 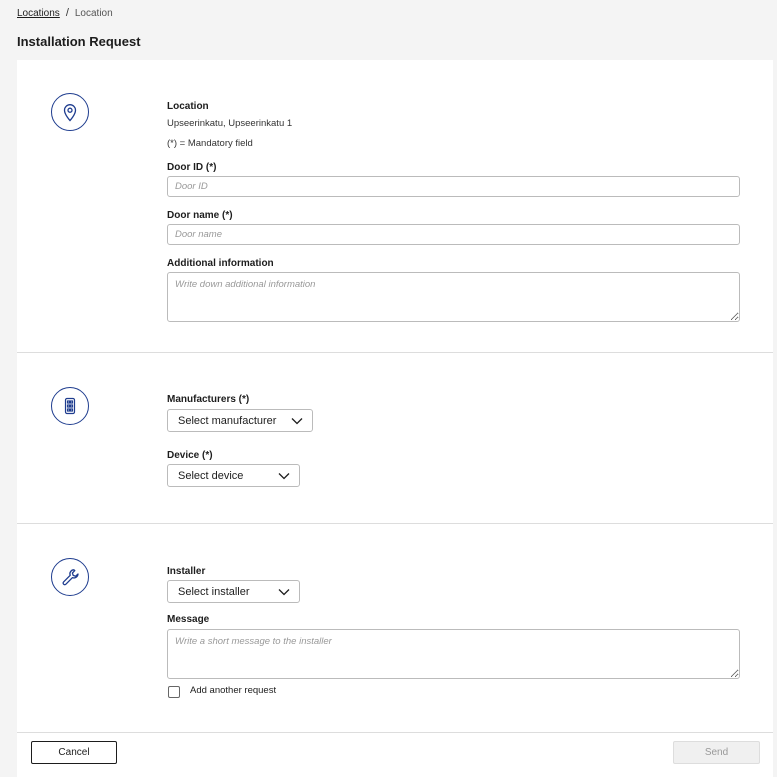 What do you see at coordinates (188, 106) in the screenshot?
I see `location-label: Location` at bounding box center [188, 106].